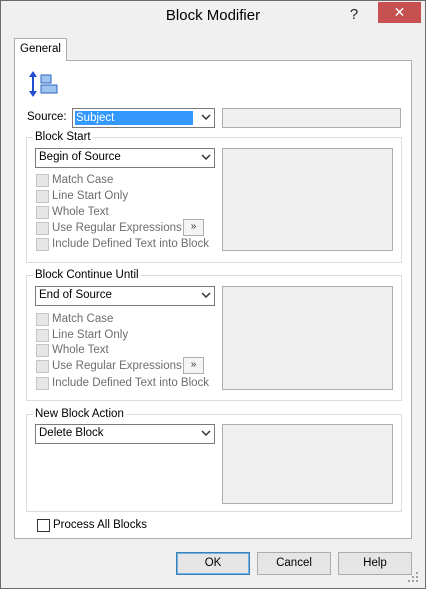 Image resolution: width=426 pixels, height=589 pixels. Describe the element at coordinates (80, 157) in the screenshot. I see `block-start-selected: Begin of Source` at that location.